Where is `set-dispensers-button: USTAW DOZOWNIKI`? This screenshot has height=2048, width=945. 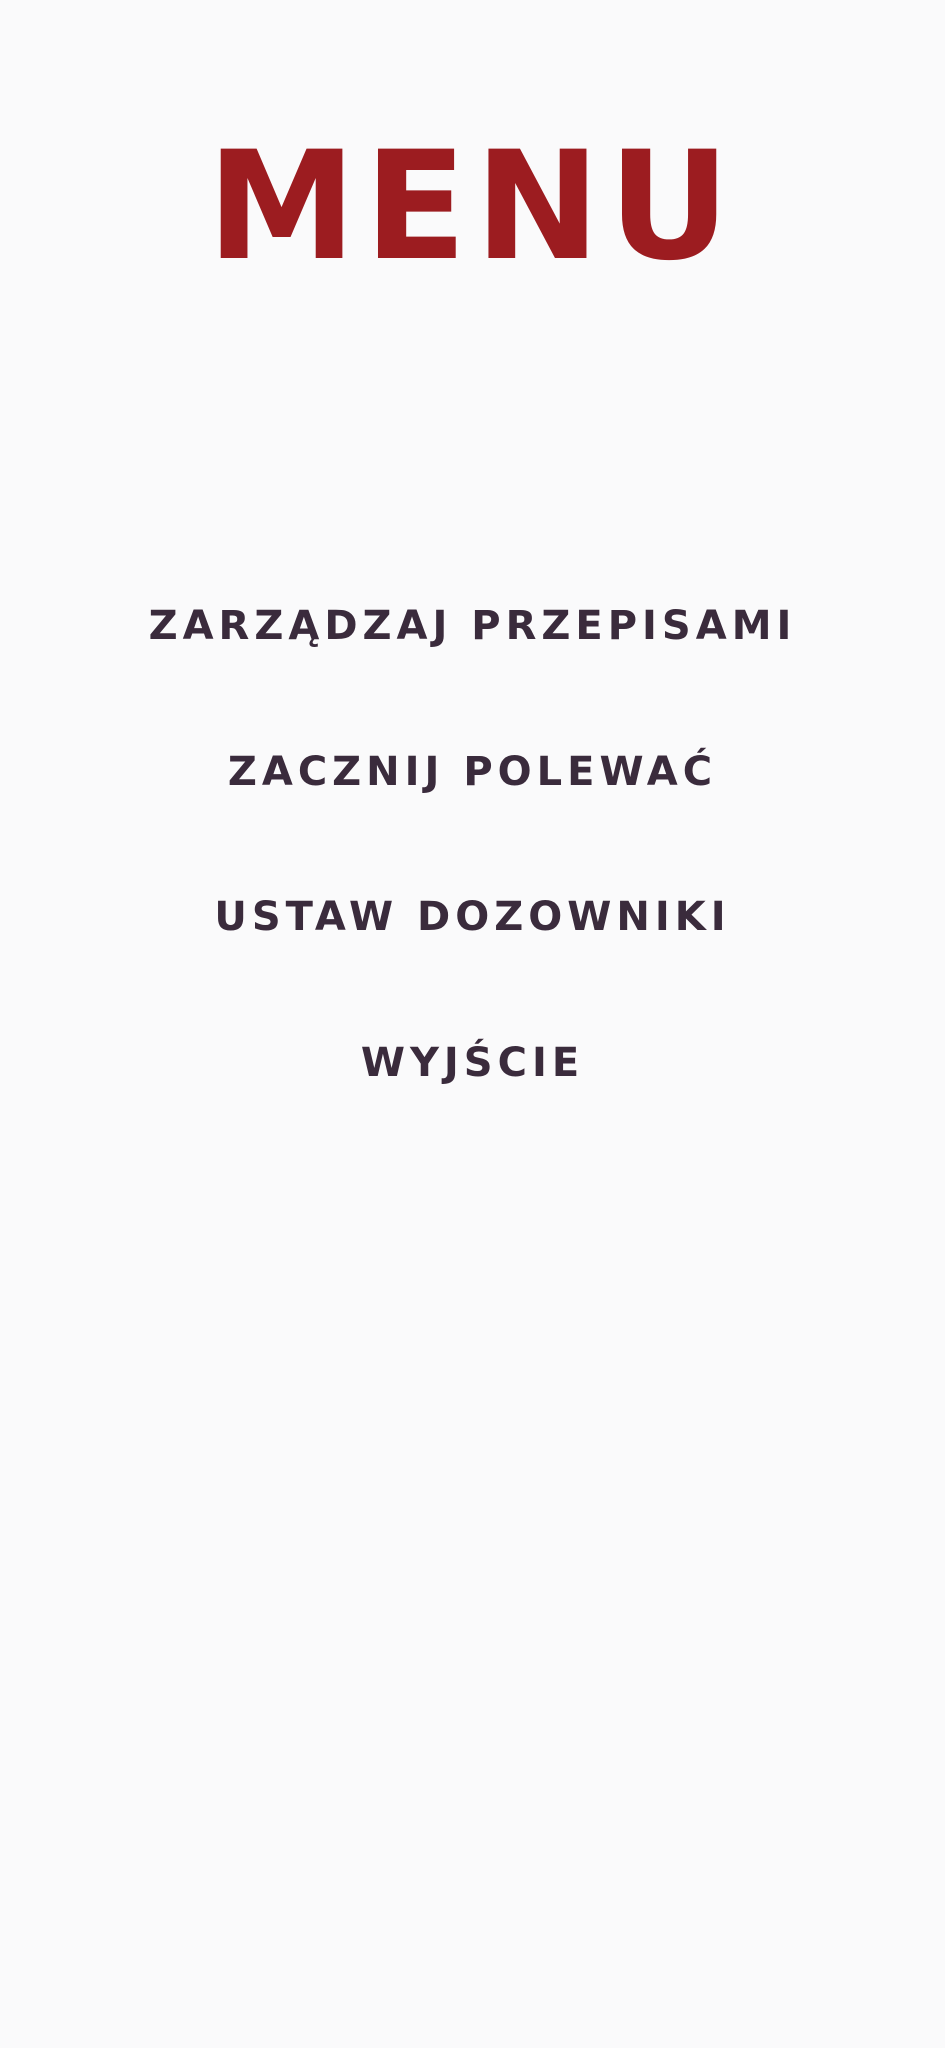 set-dispensers-button: USTAW DOZOWNIKI is located at coordinates (472, 917).